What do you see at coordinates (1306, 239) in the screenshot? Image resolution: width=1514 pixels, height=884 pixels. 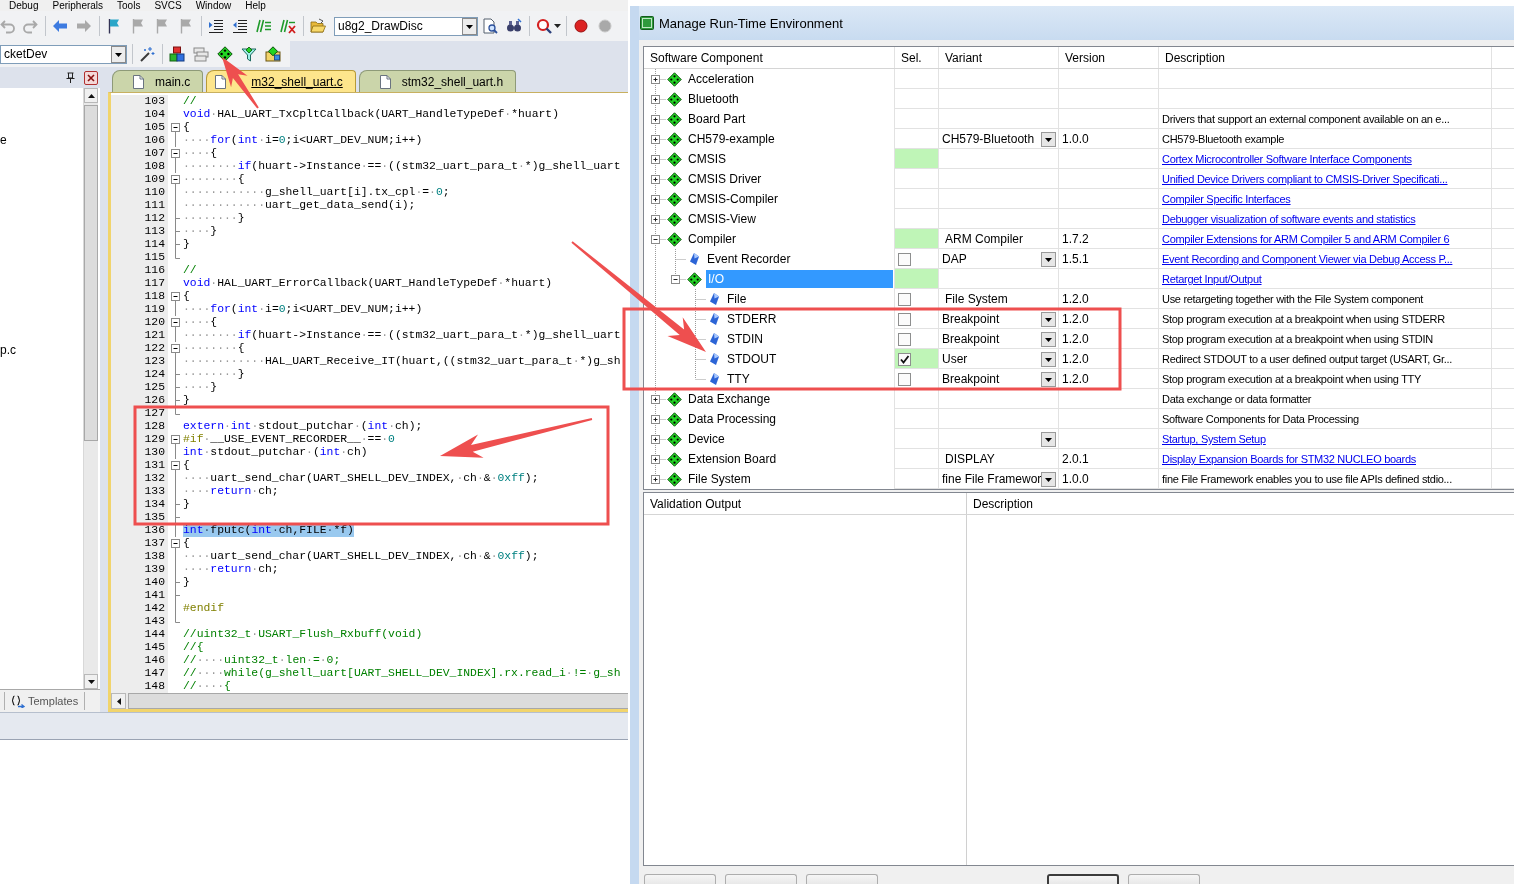 I see `description-link: Compiler Extensions for ARM Compiler 5 and ARM Compiler 6` at bounding box center [1306, 239].